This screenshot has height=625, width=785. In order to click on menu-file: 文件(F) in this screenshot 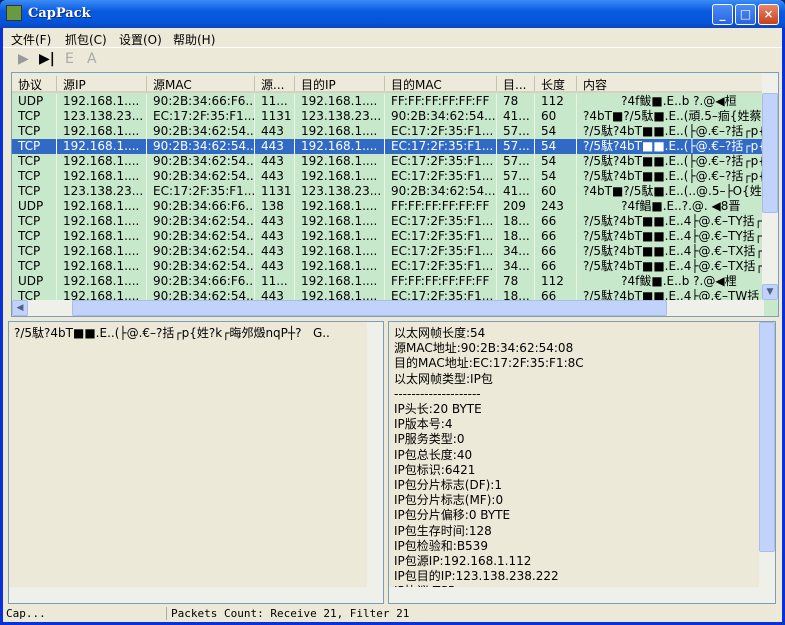, I will do `click(31, 39)`.